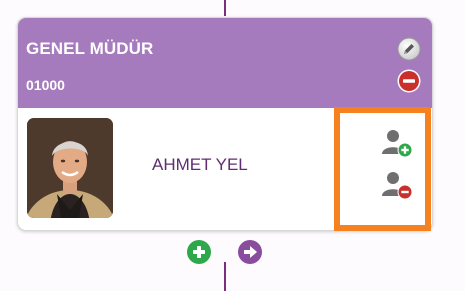 The height and width of the screenshot is (291, 465). Describe the element at coordinates (382, 169) in the screenshot. I see `highlight-box` at that location.